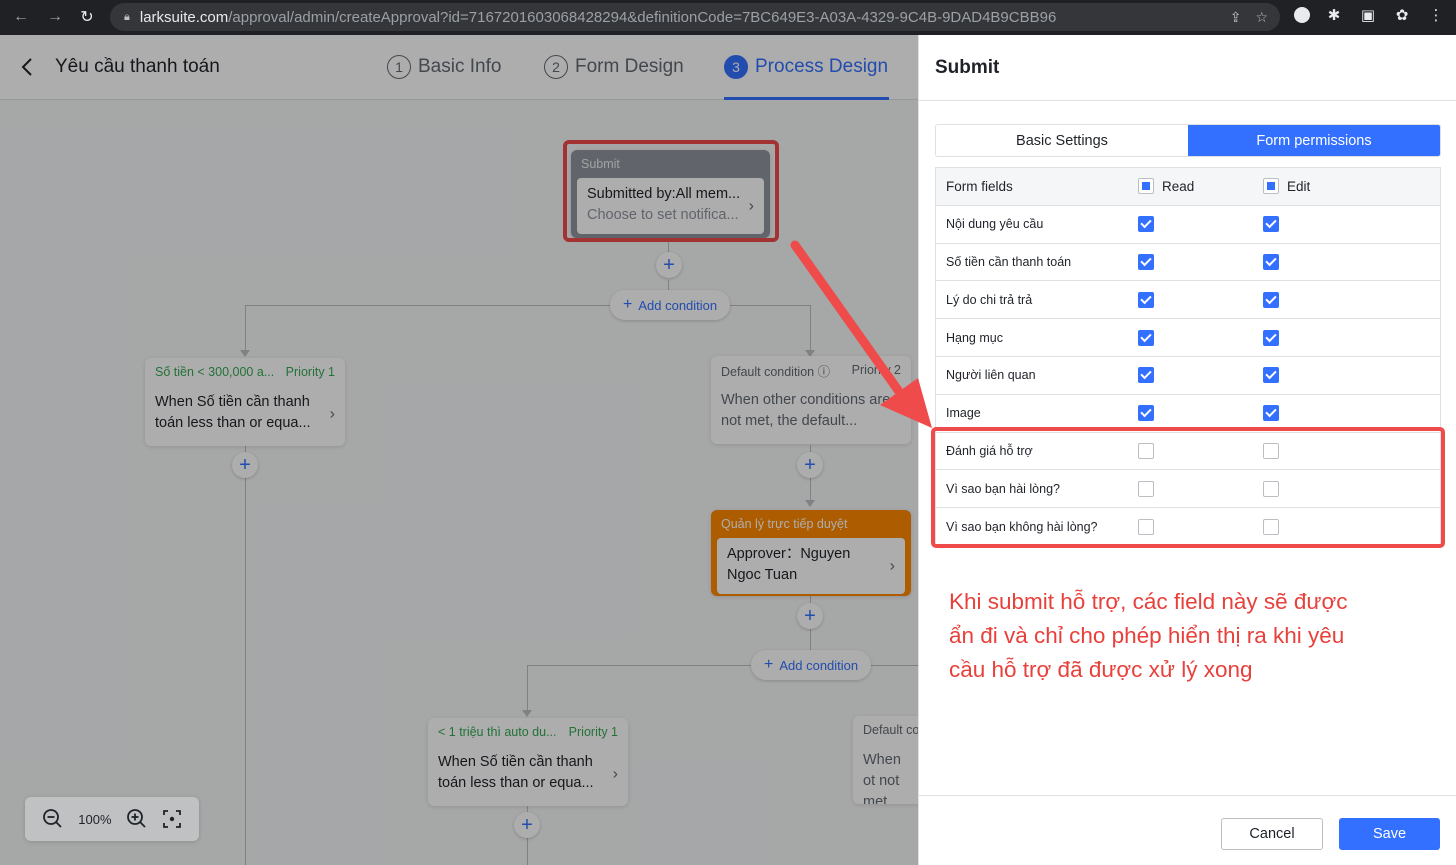 Image resolution: width=1456 pixels, height=865 pixels. I want to click on step-label: Basic Info, so click(460, 66).